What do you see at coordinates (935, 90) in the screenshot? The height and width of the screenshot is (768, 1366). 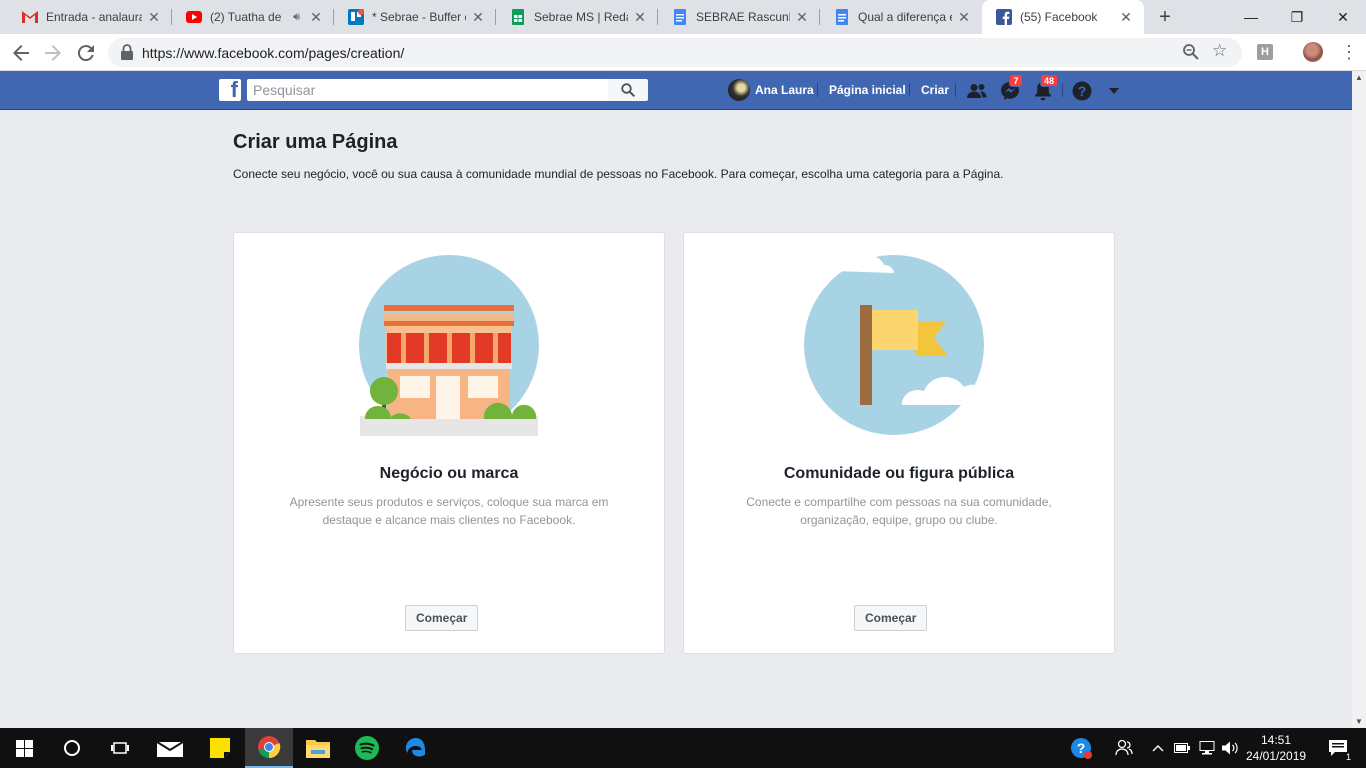 I see `create-link: Criar` at bounding box center [935, 90].